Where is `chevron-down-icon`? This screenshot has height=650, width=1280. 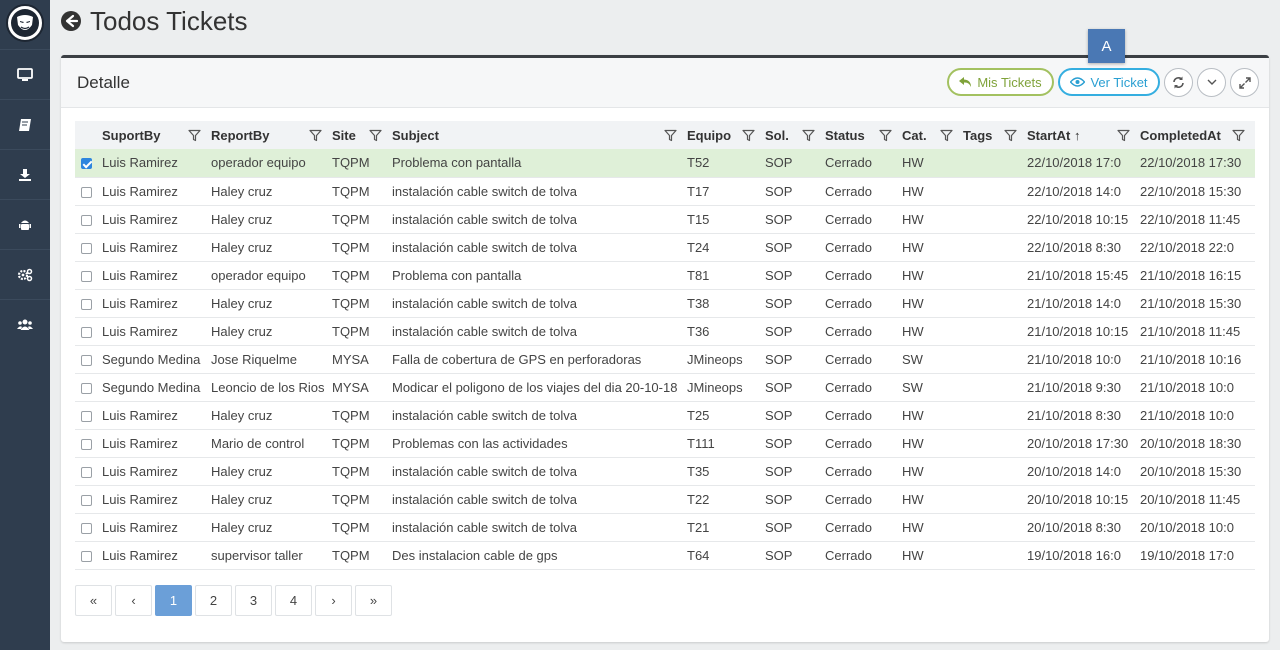
chevron-down-icon is located at coordinates (1211, 82).